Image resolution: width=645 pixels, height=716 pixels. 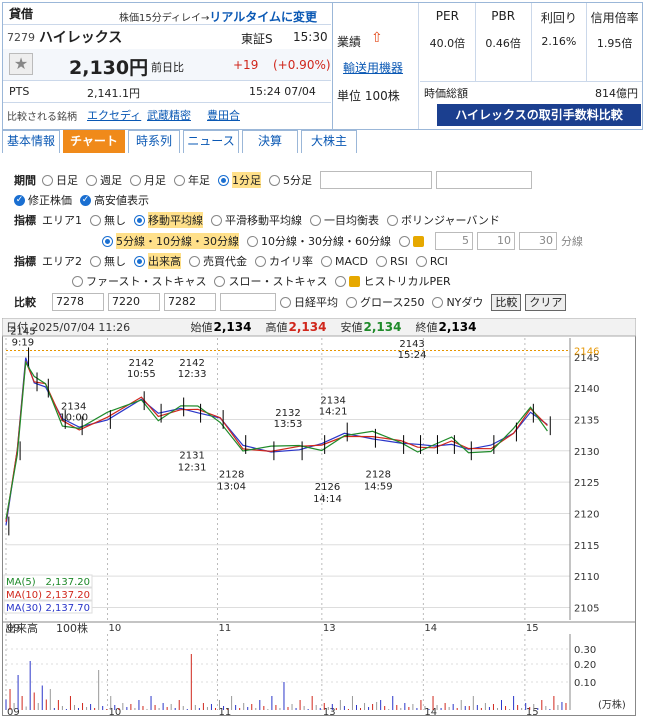 I want to click on ind2-rsi: RSI, so click(x=391, y=261).